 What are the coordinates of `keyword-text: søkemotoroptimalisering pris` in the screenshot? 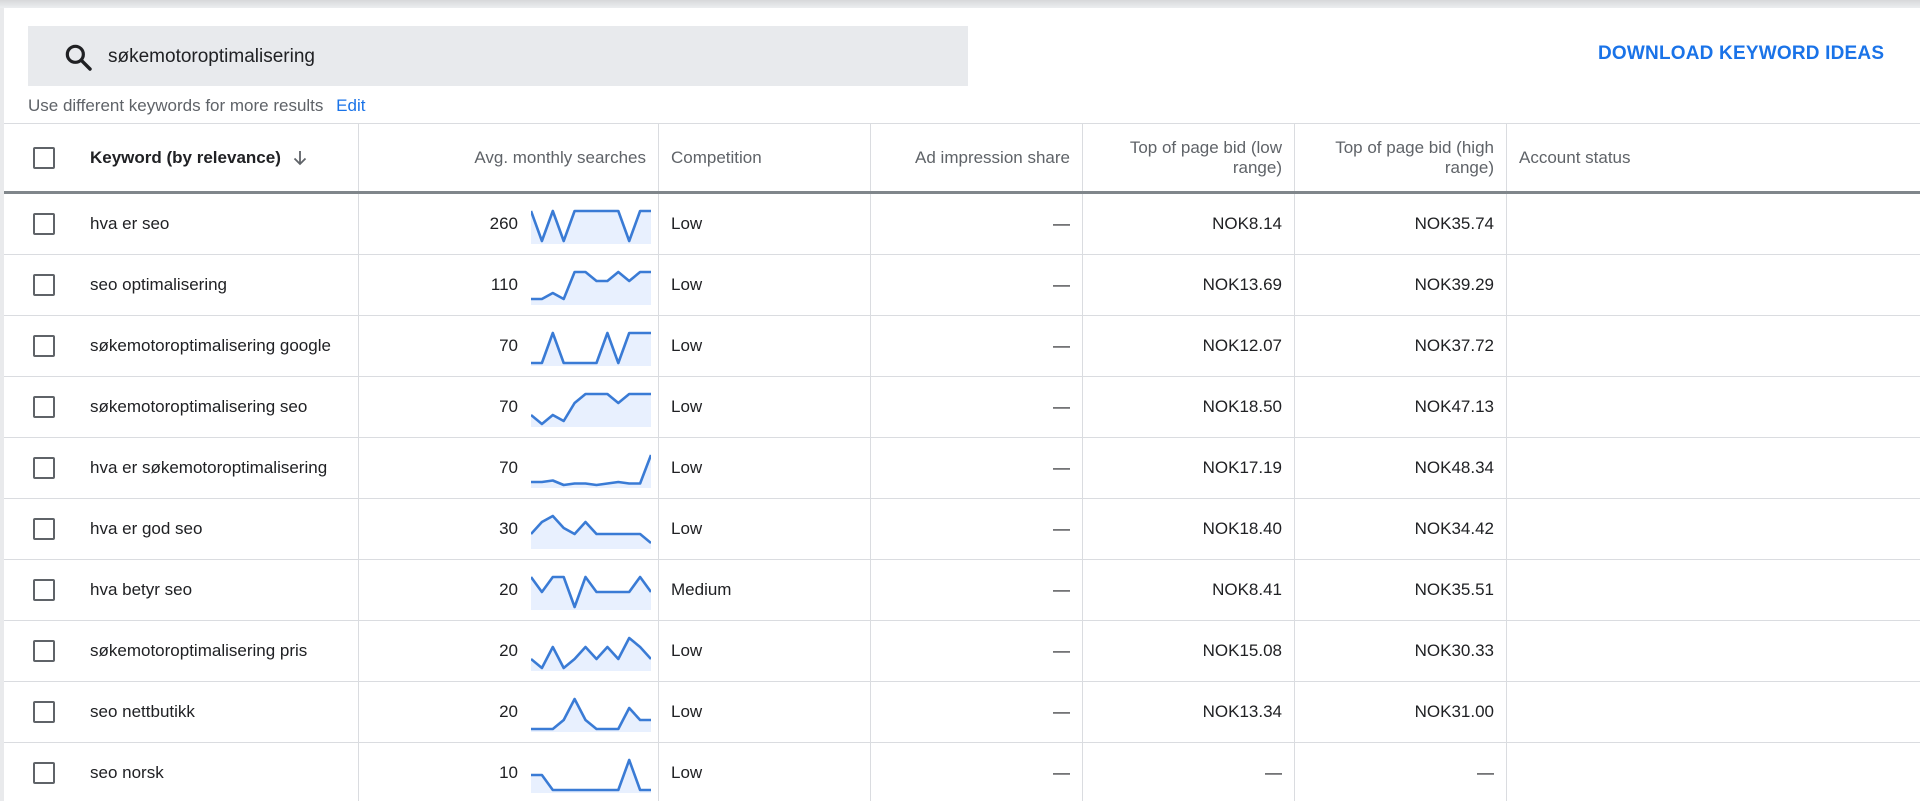 It's located at (199, 650).